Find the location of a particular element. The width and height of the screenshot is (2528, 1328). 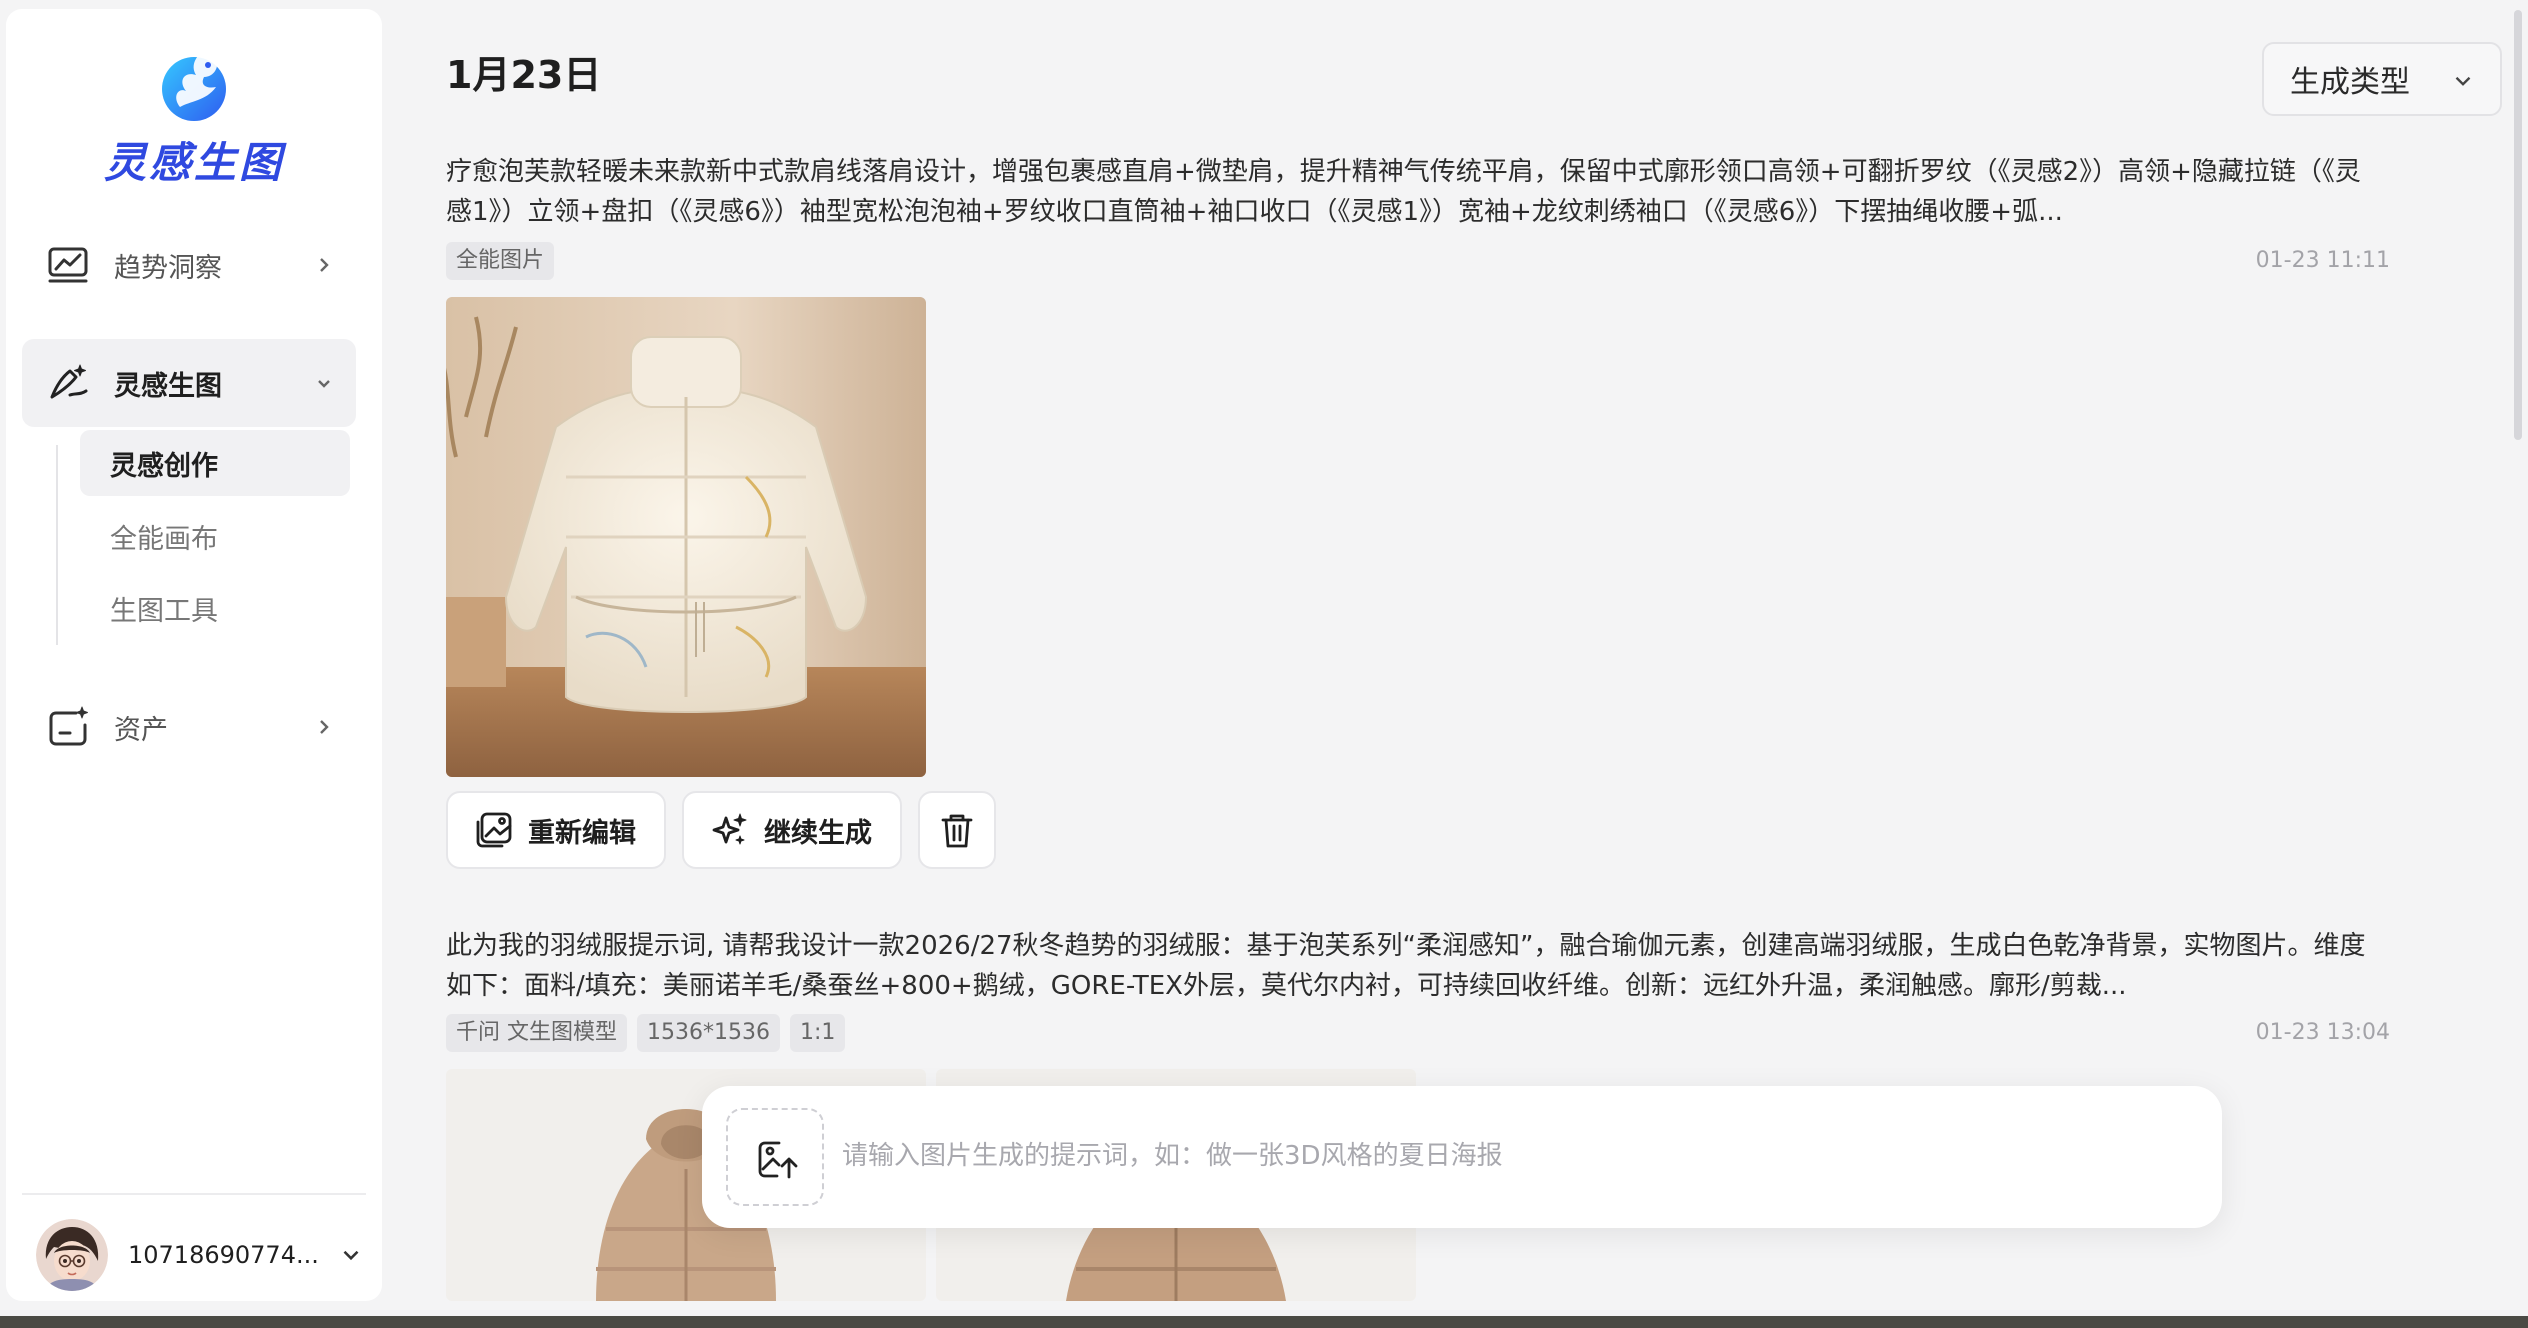

tag: 1:1 is located at coordinates (817, 1033).